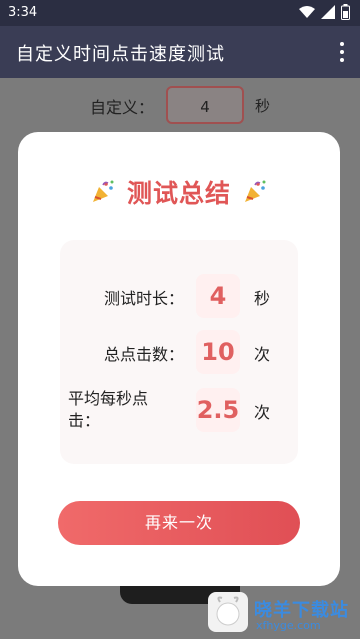  I want to click on duration-row: 测试时长： 4 秒, so click(179, 296).